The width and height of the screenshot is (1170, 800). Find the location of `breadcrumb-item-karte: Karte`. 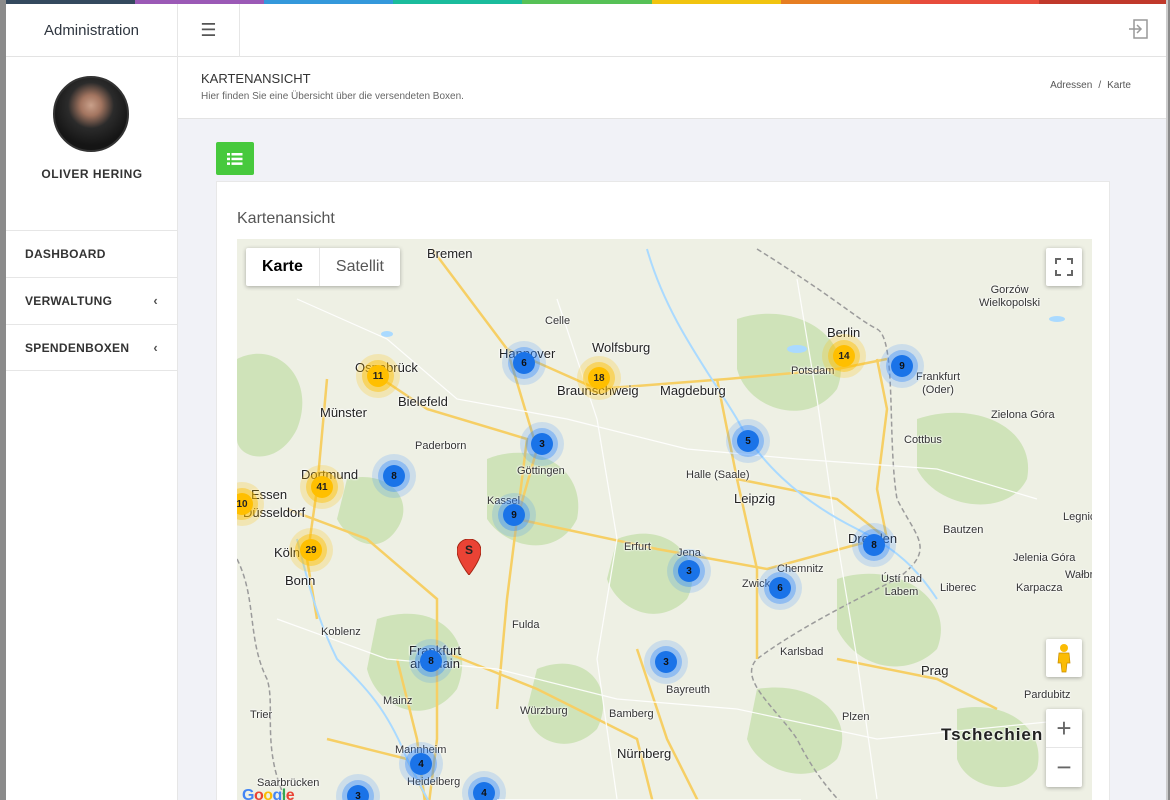

breadcrumb-item-karte: Karte is located at coordinates (1119, 85).